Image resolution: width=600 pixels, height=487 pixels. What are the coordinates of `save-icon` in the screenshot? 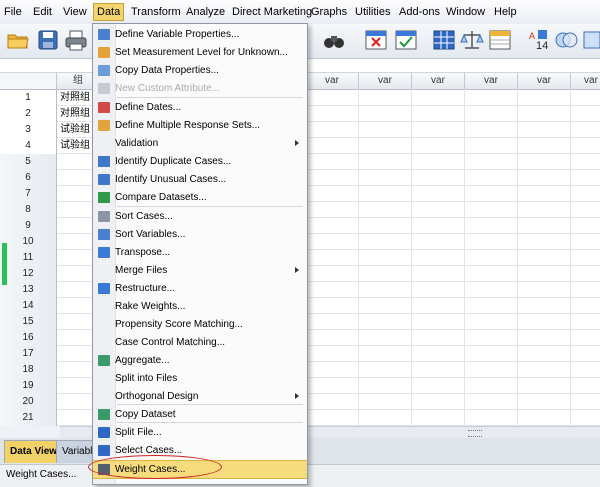 It's located at (48, 40).